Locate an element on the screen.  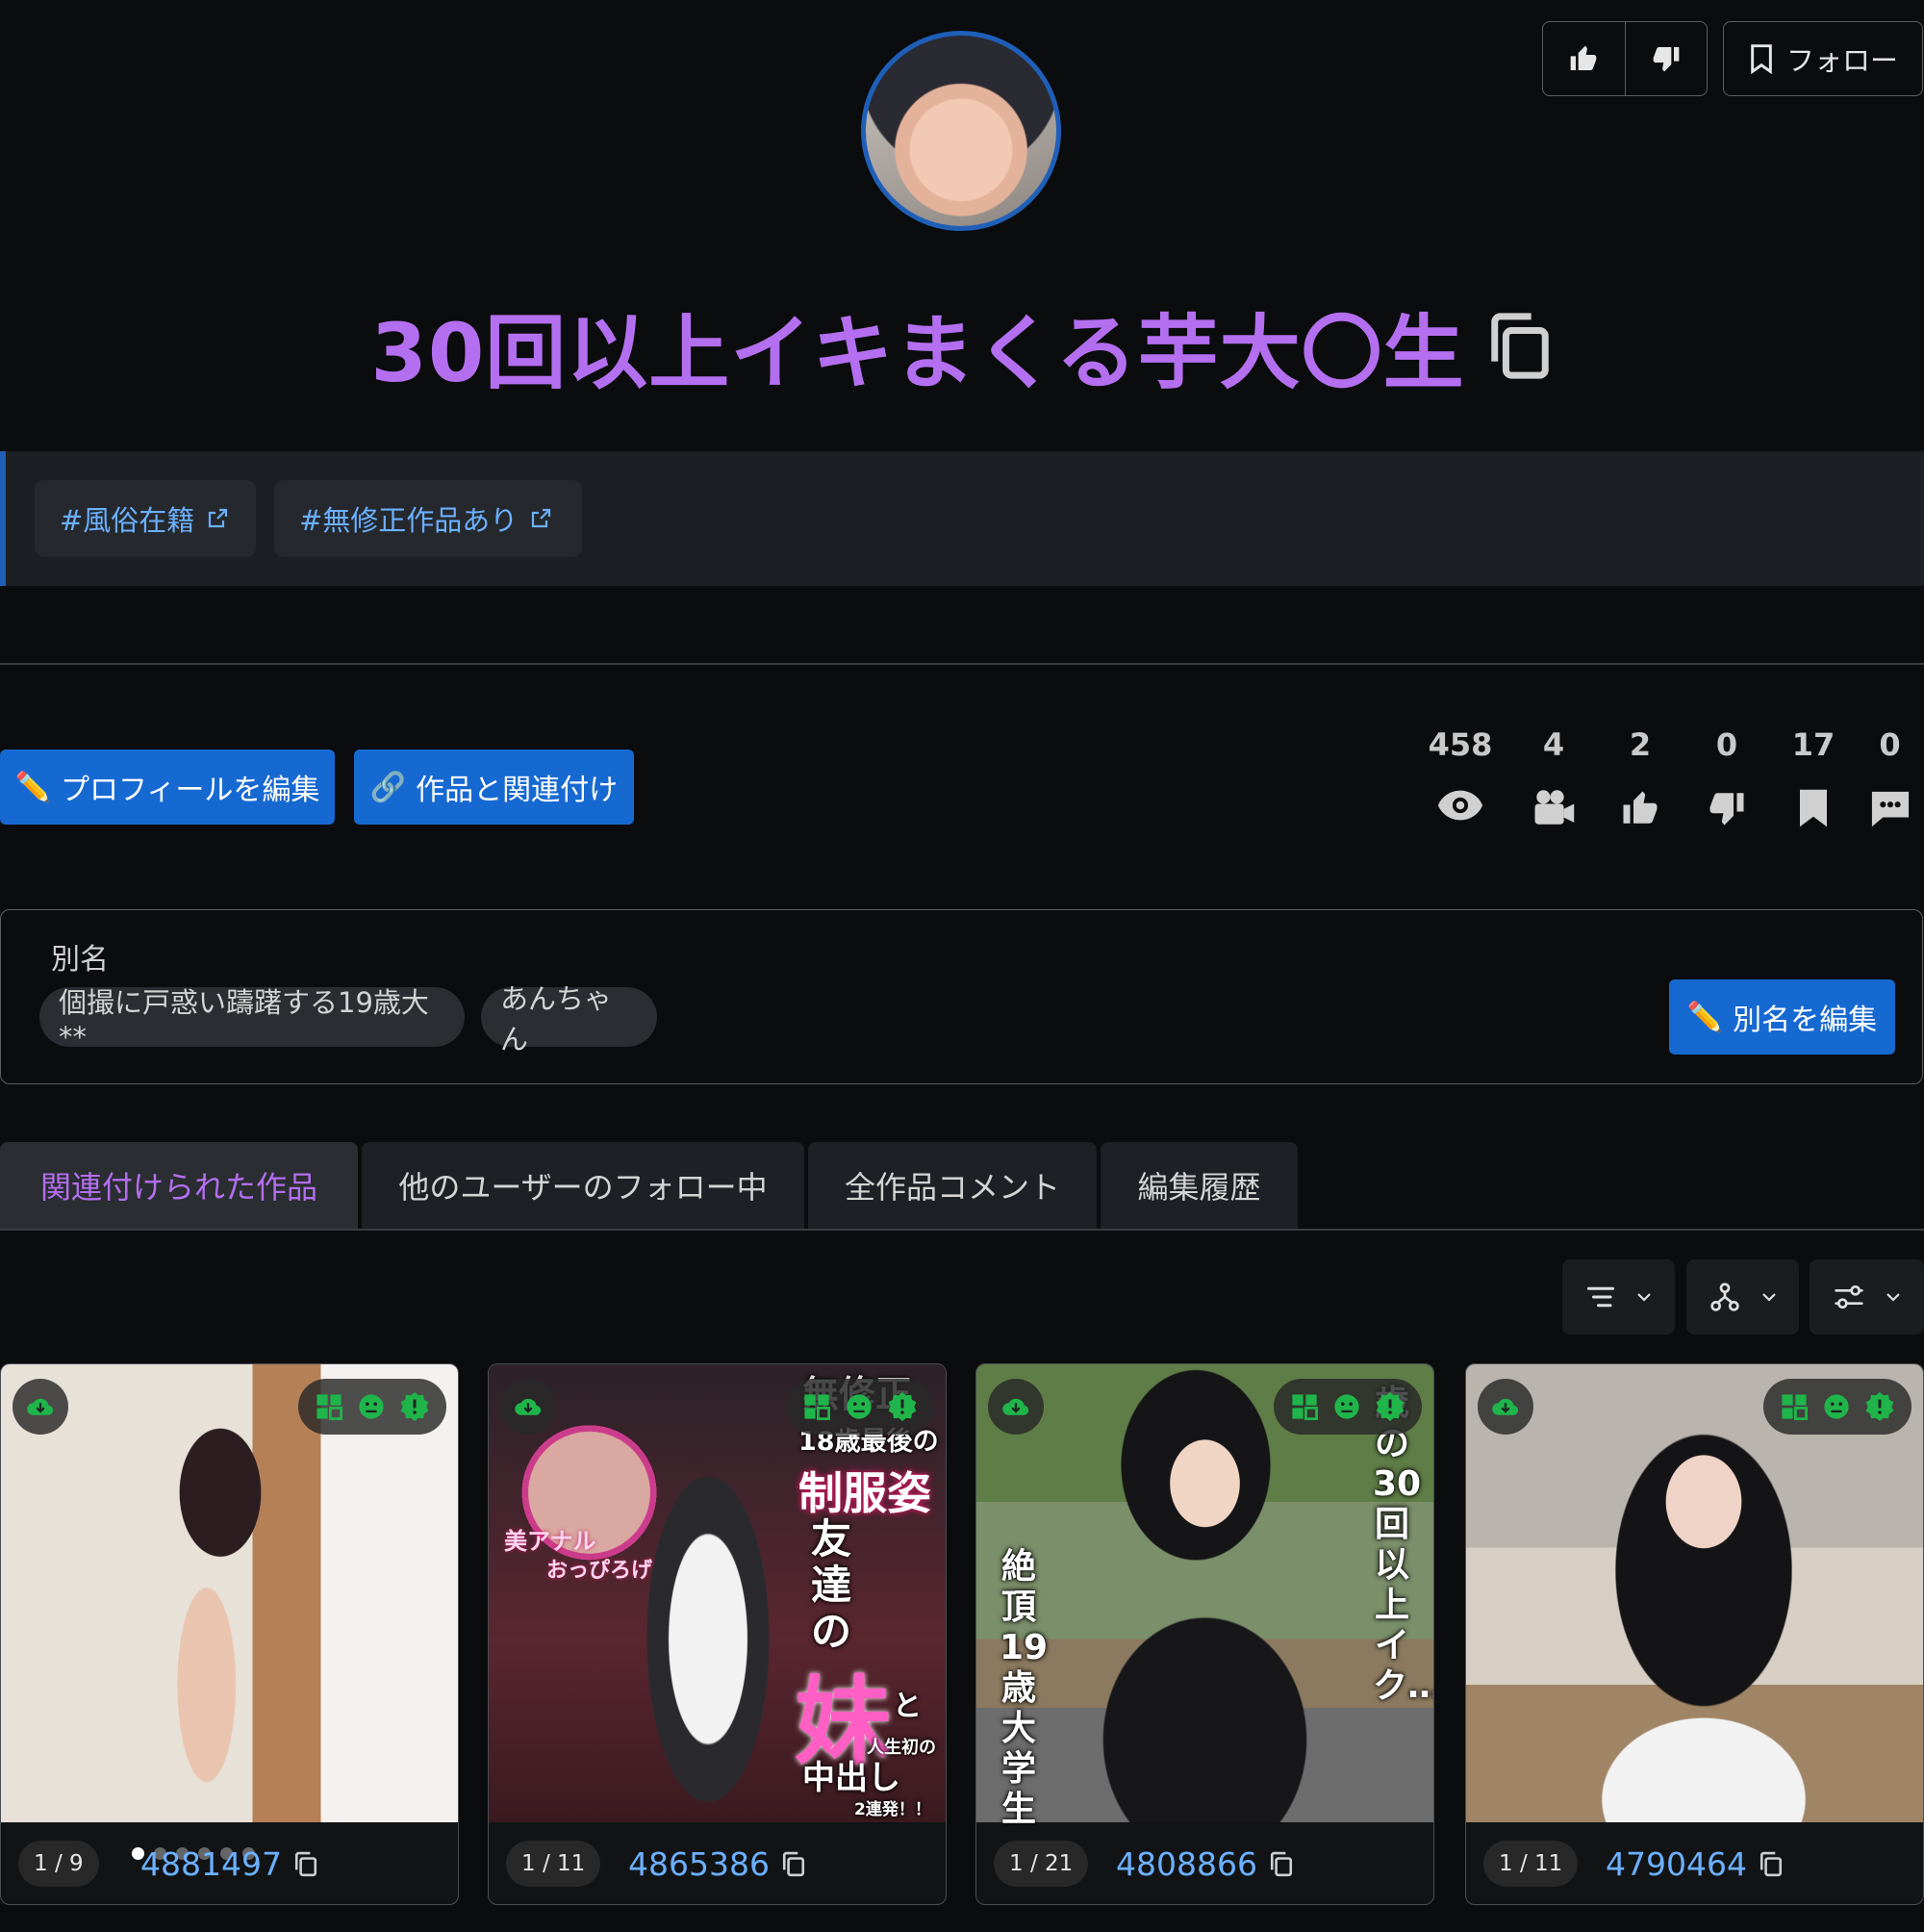
eye-icon is located at coordinates (1460, 805).